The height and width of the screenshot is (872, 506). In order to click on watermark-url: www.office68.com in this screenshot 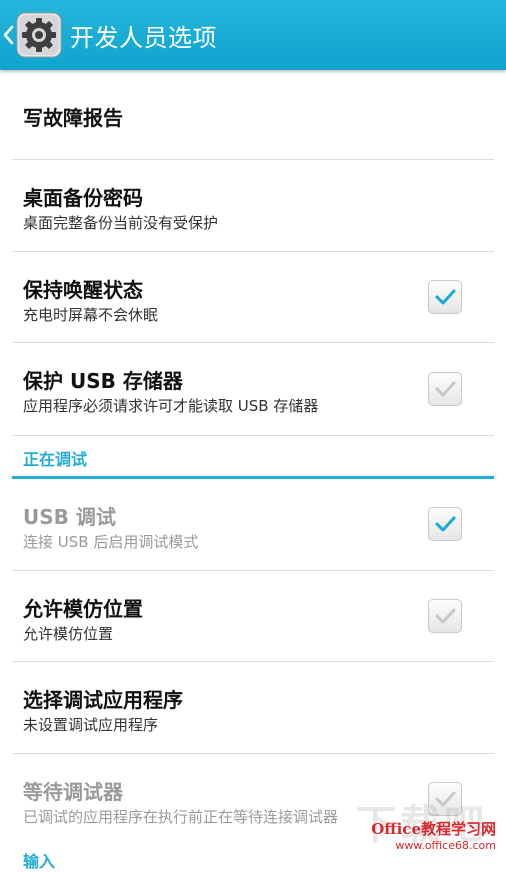, I will do `click(445, 845)`.